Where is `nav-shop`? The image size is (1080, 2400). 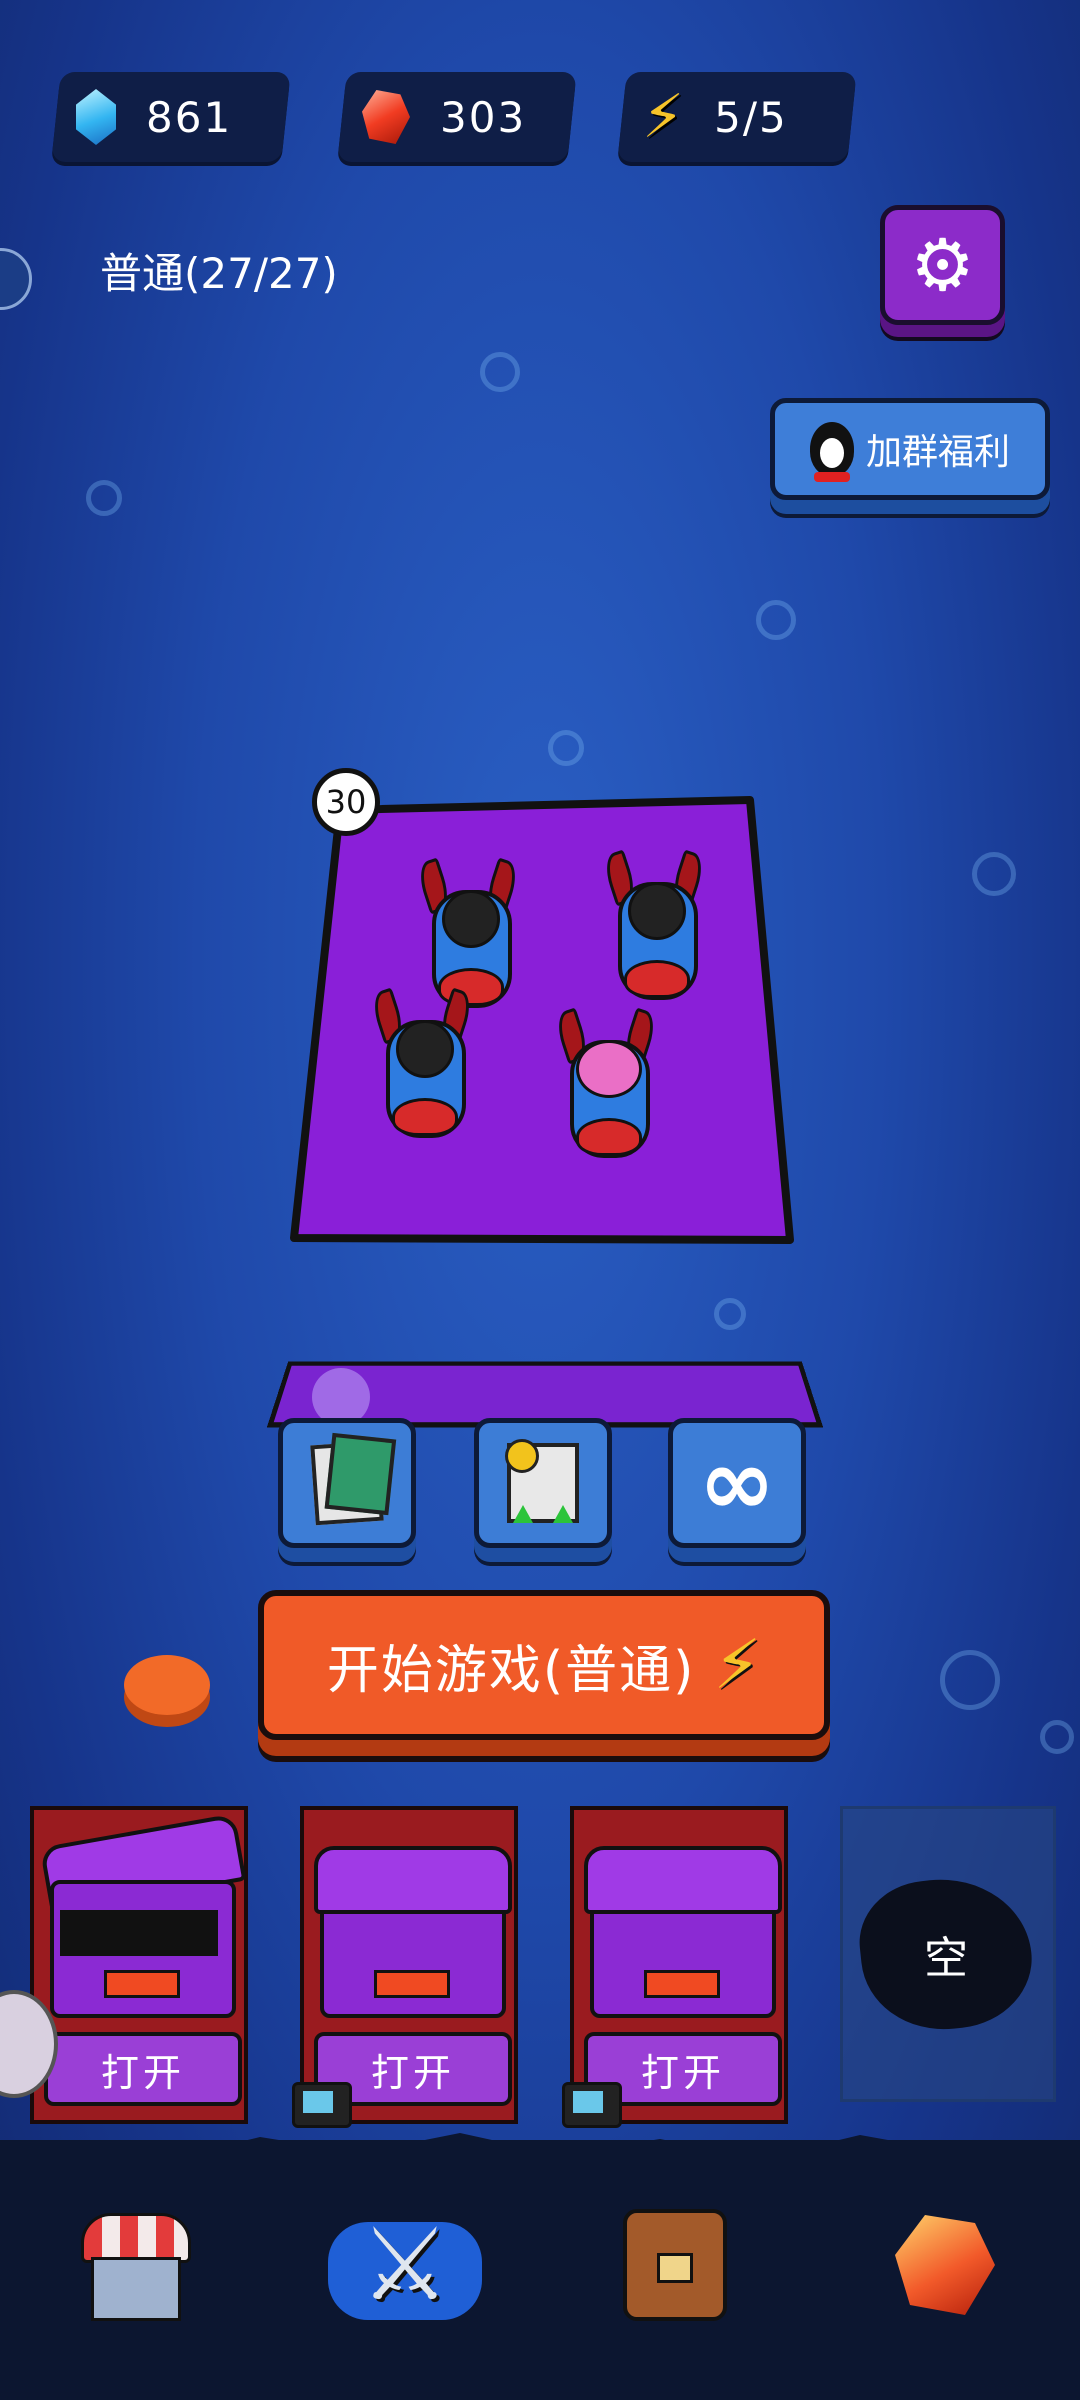
nav-shop is located at coordinates (133, 2265).